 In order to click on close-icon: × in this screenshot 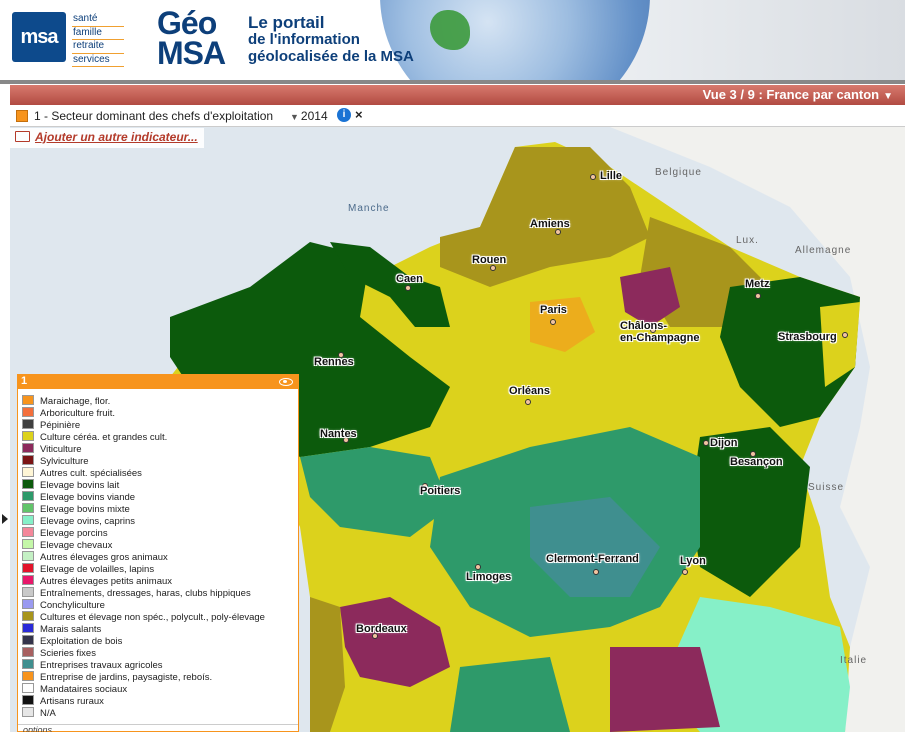, I will do `click(359, 114)`.